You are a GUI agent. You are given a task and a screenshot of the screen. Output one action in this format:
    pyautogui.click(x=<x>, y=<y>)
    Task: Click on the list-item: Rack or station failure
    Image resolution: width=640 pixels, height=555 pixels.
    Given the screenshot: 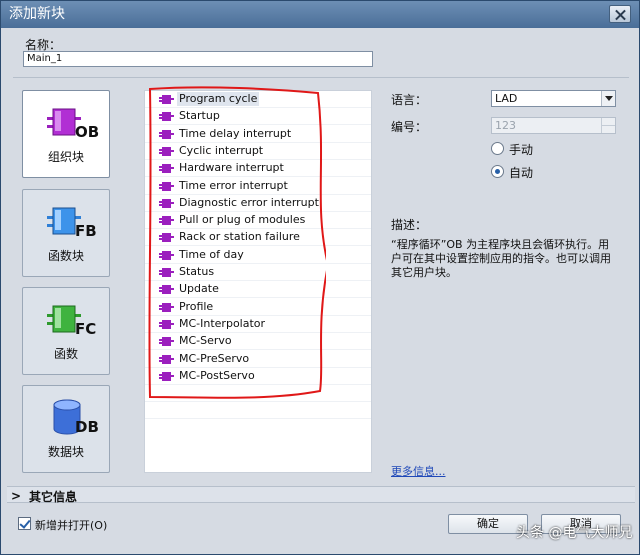 What is the action you would take?
    pyautogui.click(x=258, y=238)
    